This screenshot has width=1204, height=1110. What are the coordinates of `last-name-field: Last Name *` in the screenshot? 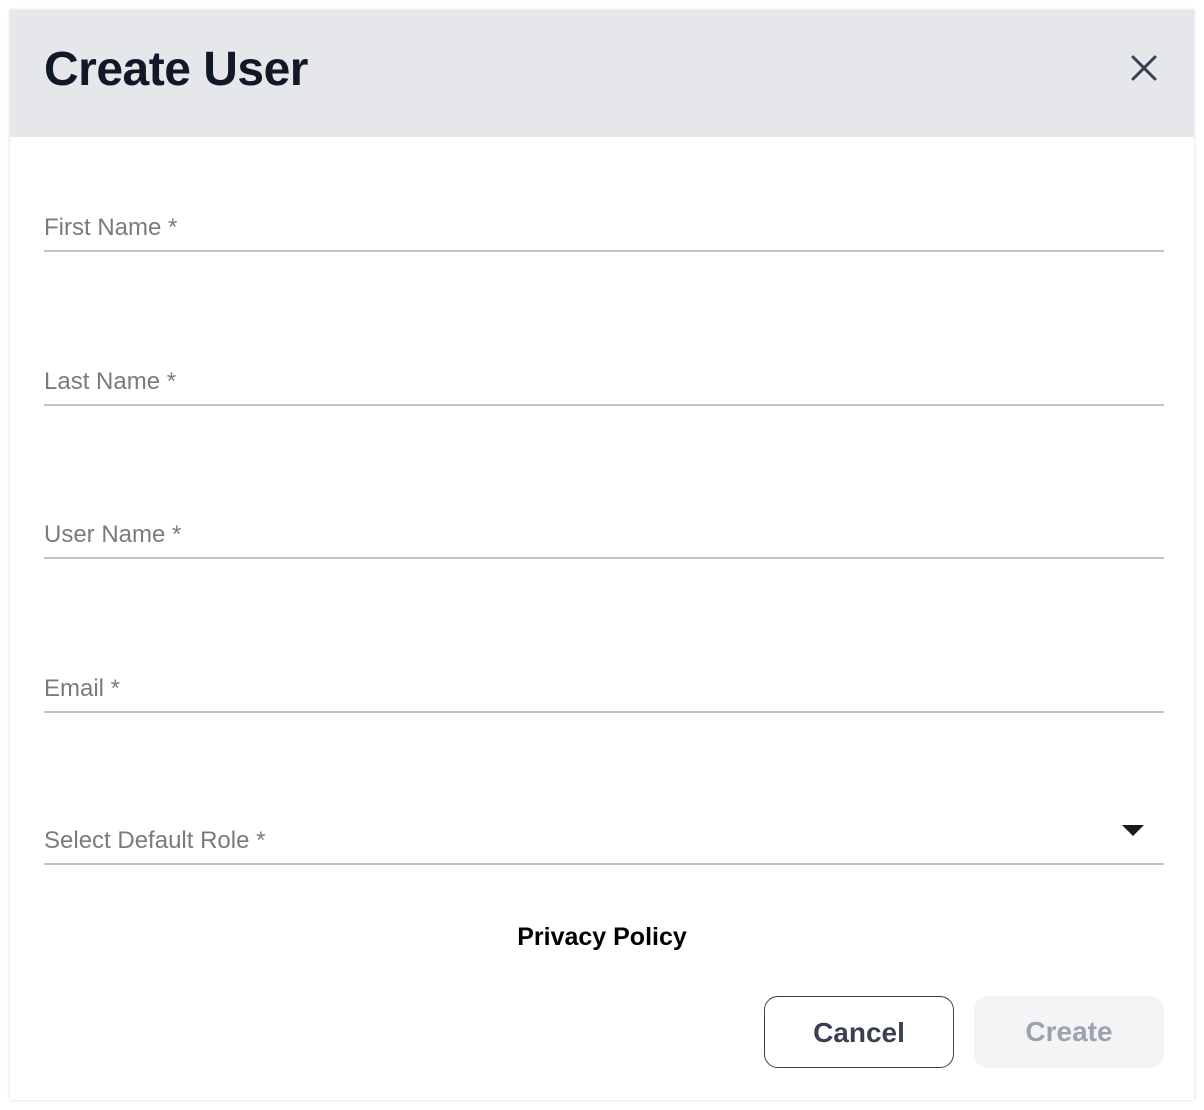 It's located at (604, 375).